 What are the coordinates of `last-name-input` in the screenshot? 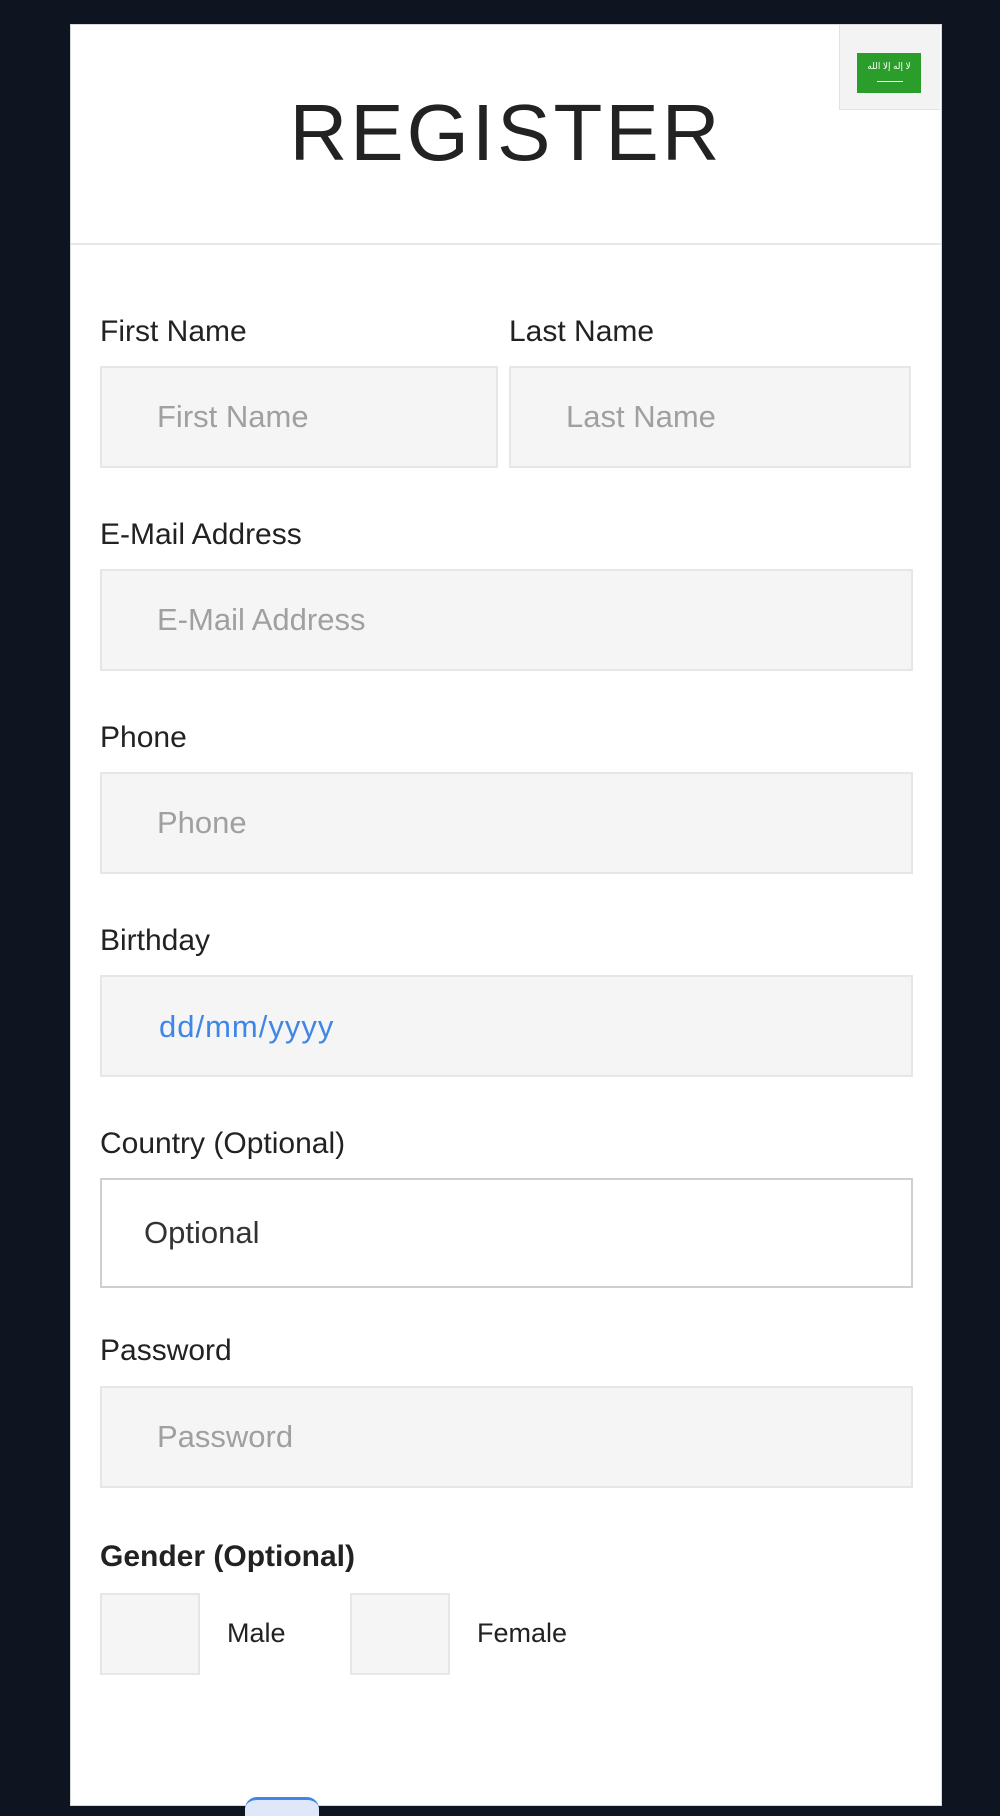 It's located at (710, 417).